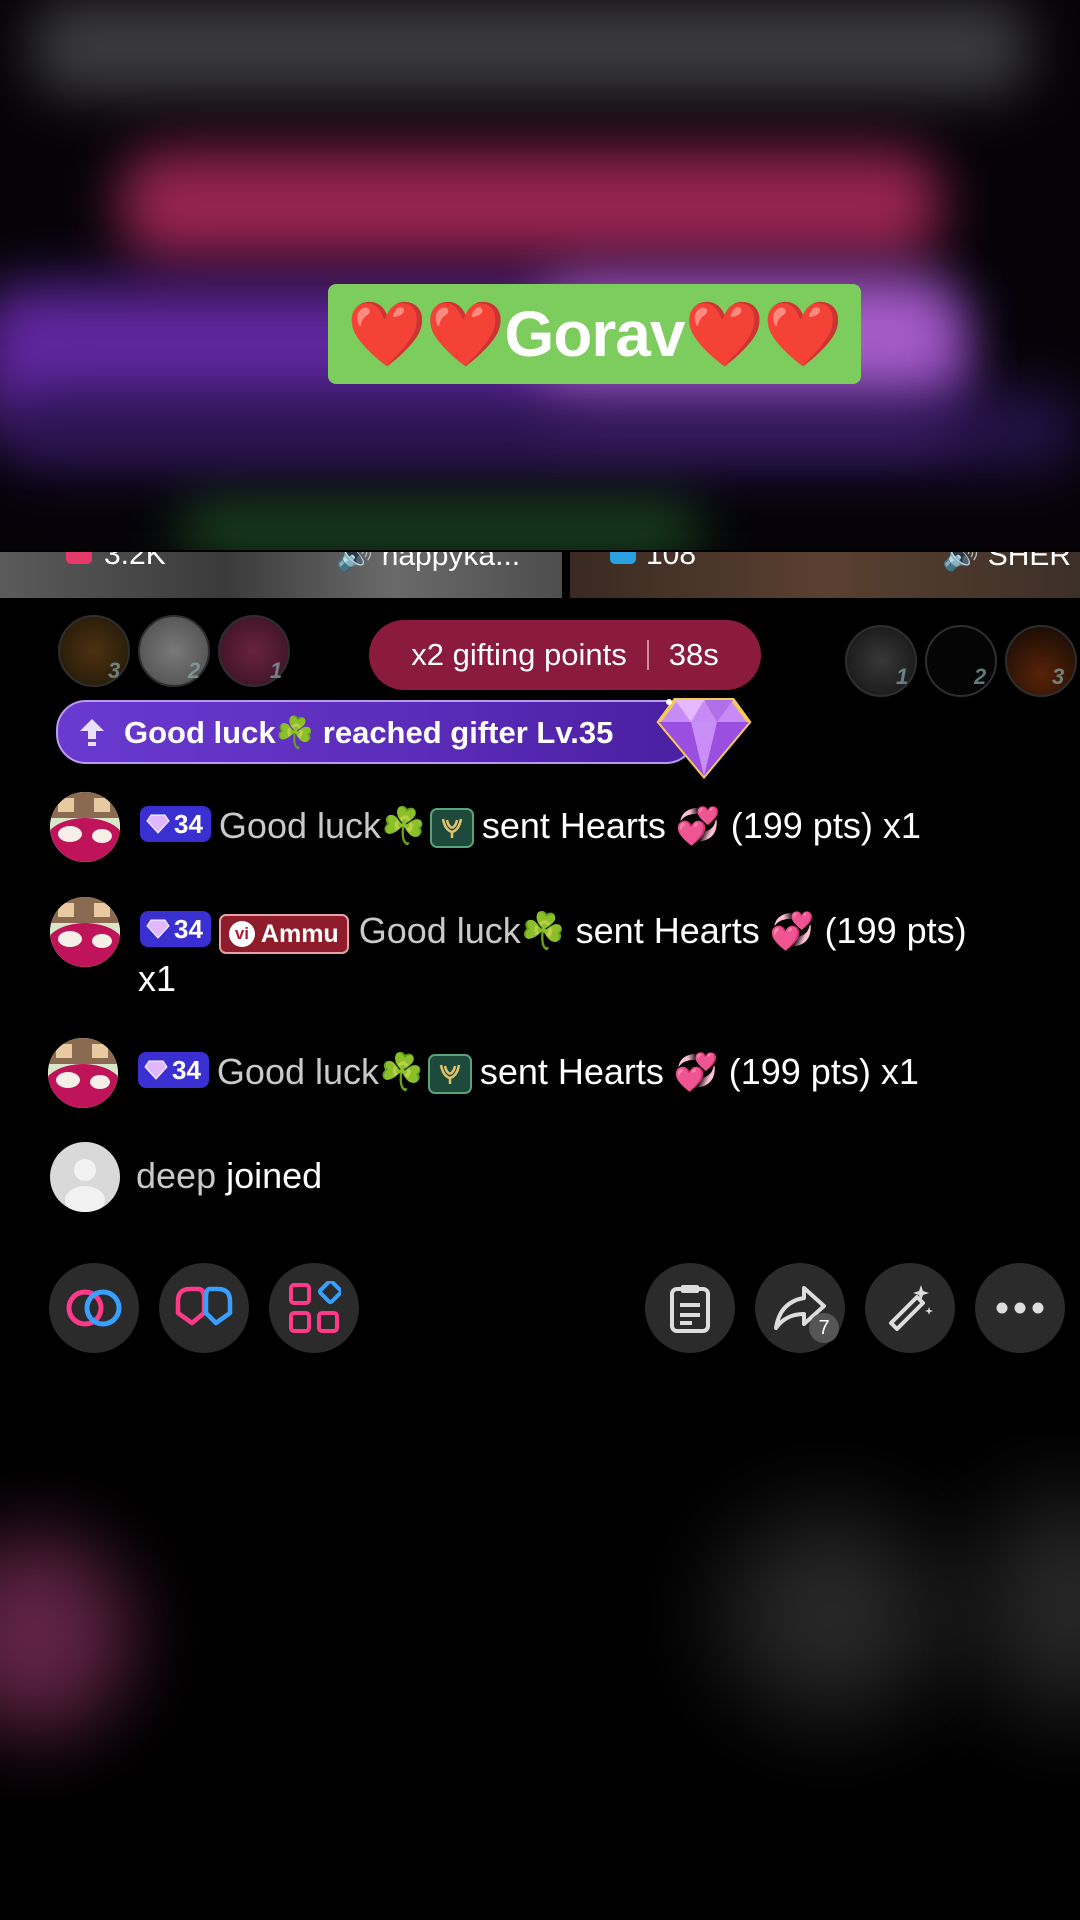 Image resolution: width=1080 pixels, height=1920 pixels. What do you see at coordinates (241, 934) in the screenshot?
I see `fan-club-prefix: vi` at bounding box center [241, 934].